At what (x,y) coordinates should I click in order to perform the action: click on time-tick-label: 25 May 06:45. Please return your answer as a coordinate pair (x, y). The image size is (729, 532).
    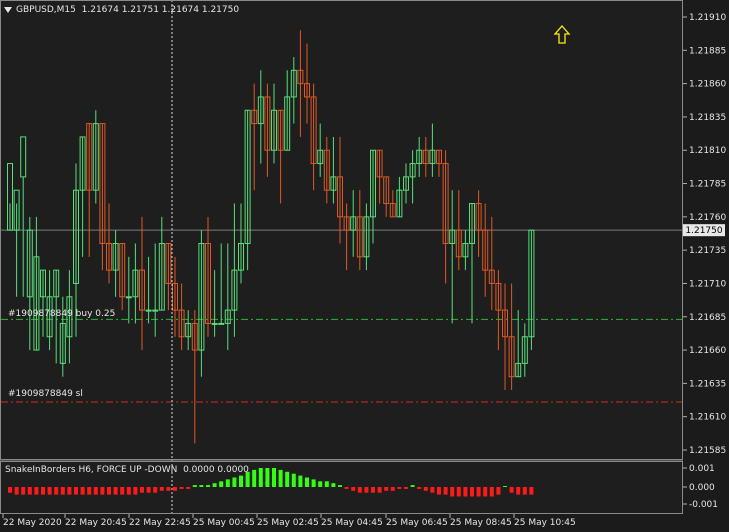
    Looking at the image, I should click on (417, 523).